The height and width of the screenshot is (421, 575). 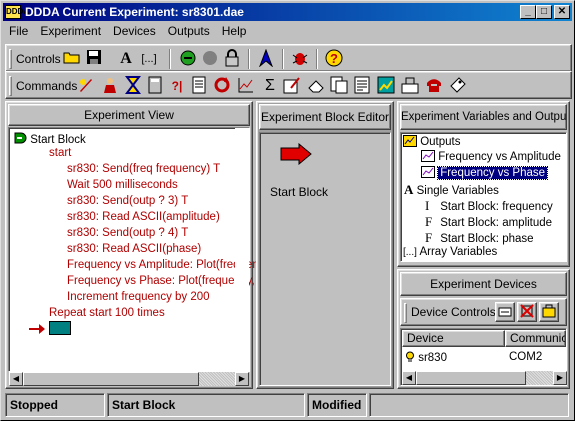 I want to click on variable-item: F Start Block: phase, so click(x=479, y=238).